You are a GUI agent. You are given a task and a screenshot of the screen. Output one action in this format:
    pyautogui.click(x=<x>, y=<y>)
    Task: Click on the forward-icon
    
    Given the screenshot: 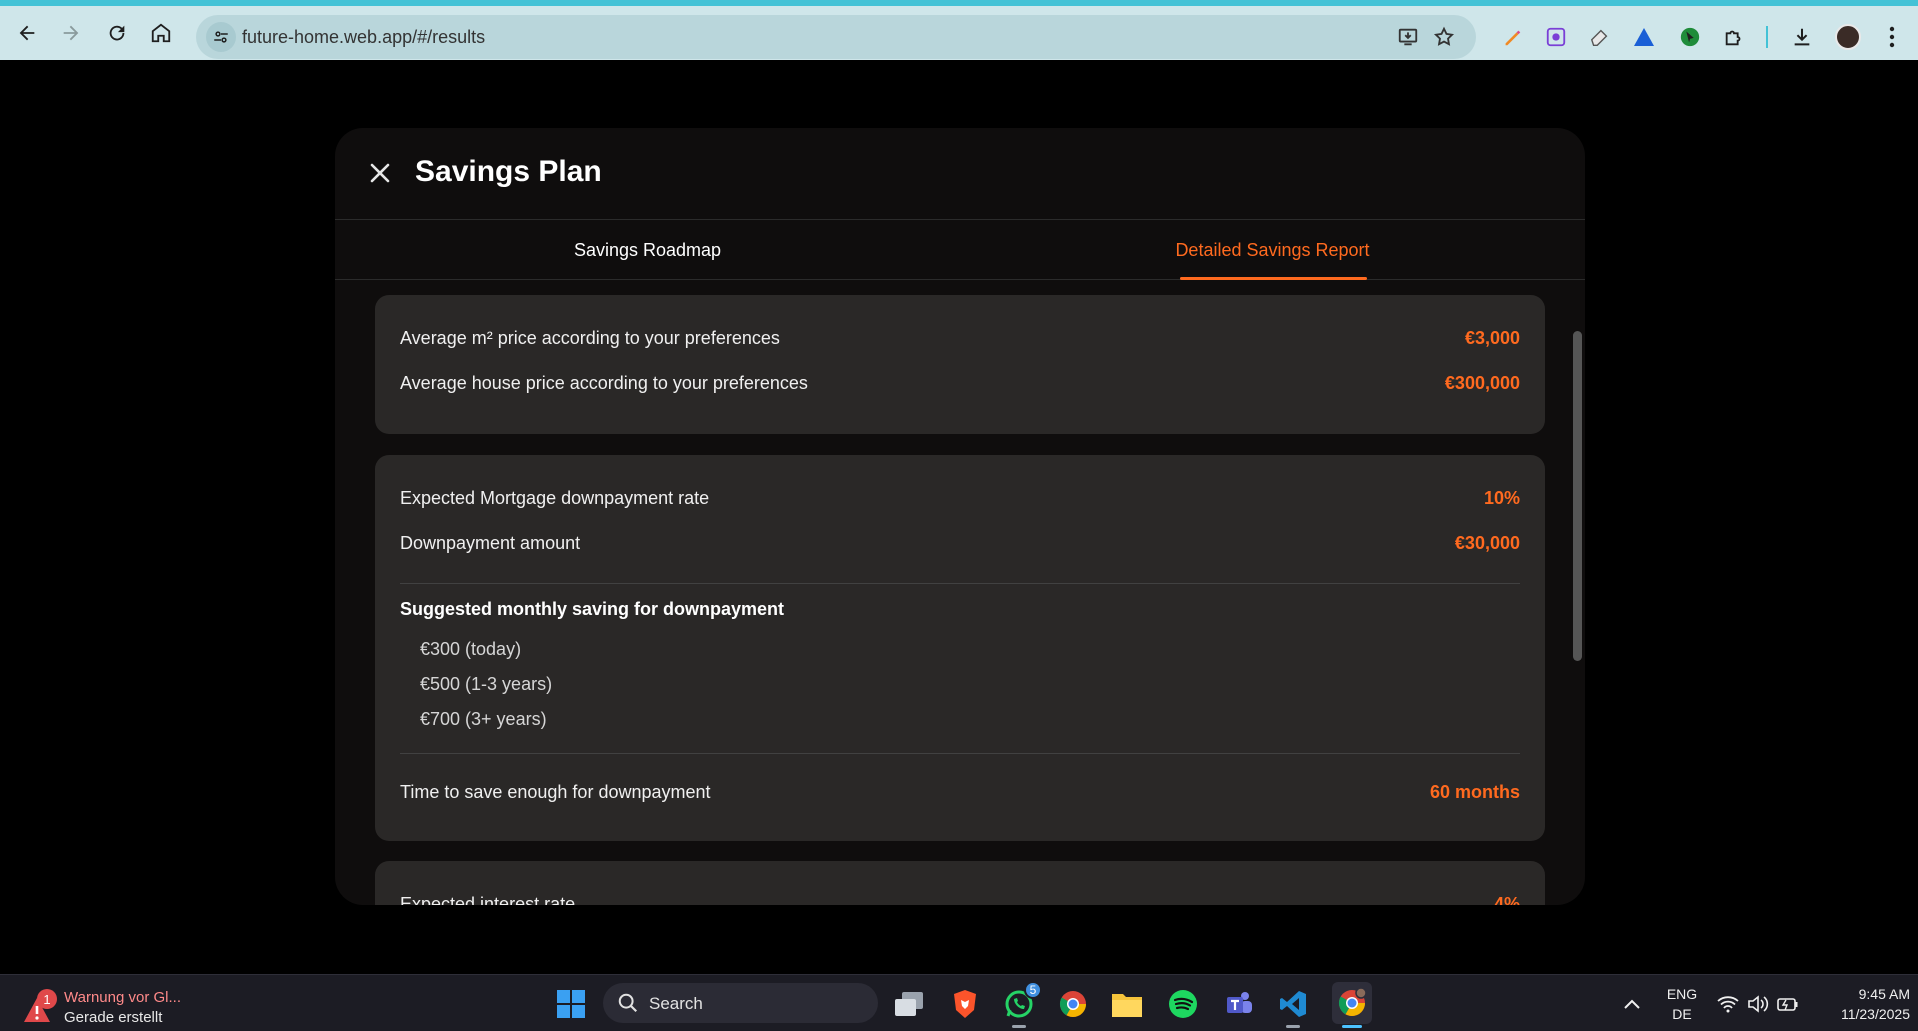 What is the action you would take?
    pyautogui.click(x=71, y=33)
    